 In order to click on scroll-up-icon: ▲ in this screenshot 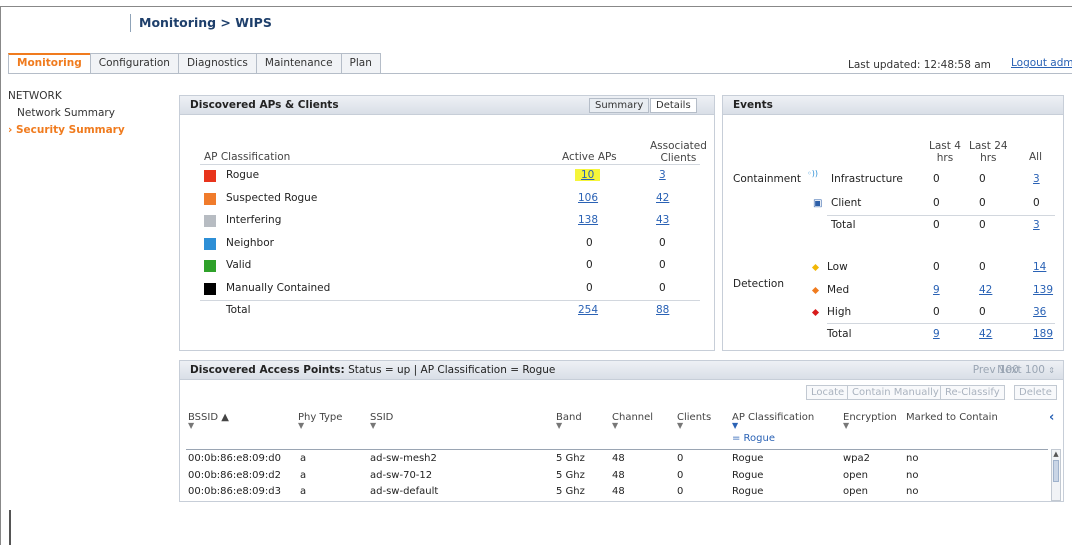, I will do `click(1056, 454)`.